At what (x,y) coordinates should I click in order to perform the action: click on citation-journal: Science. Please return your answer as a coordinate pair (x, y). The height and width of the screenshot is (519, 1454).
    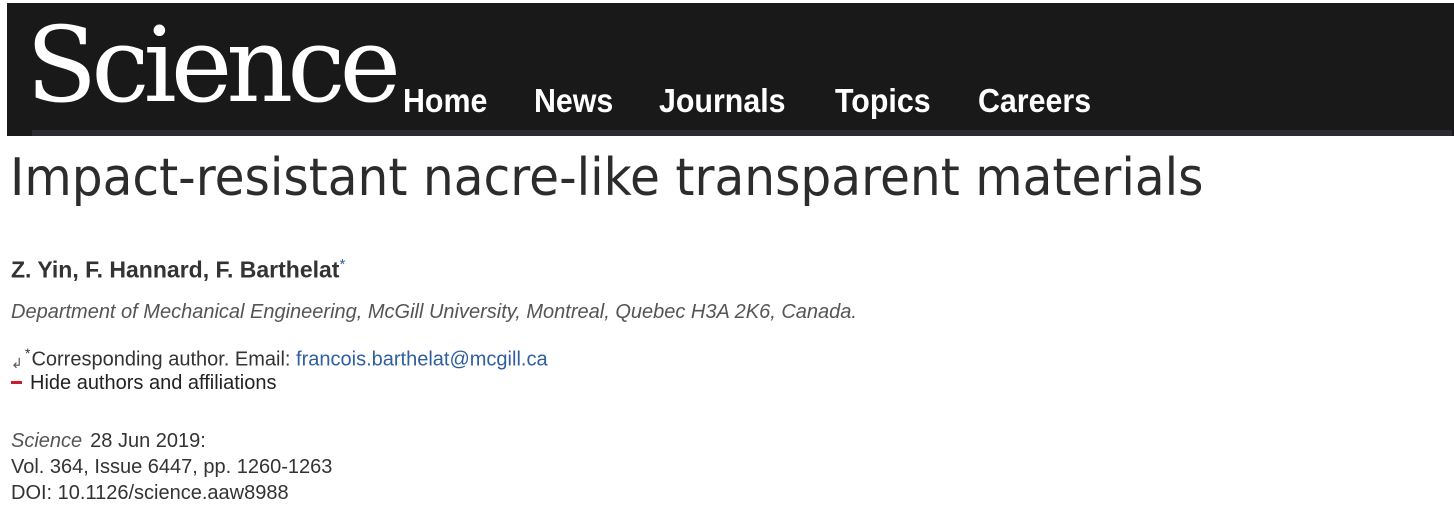
    Looking at the image, I should click on (47, 441).